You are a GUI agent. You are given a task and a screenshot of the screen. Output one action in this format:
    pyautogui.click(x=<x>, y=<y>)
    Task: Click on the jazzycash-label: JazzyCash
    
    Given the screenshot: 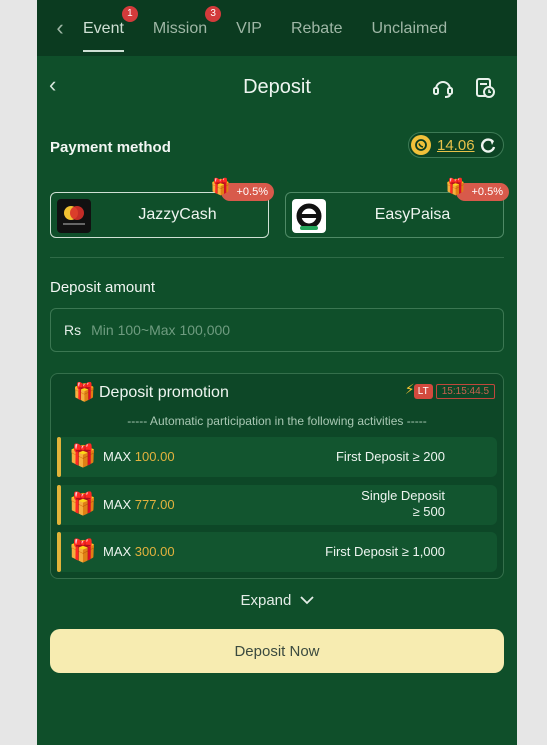 What is the action you would take?
    pyautogui.click(x=177, y=214)
    